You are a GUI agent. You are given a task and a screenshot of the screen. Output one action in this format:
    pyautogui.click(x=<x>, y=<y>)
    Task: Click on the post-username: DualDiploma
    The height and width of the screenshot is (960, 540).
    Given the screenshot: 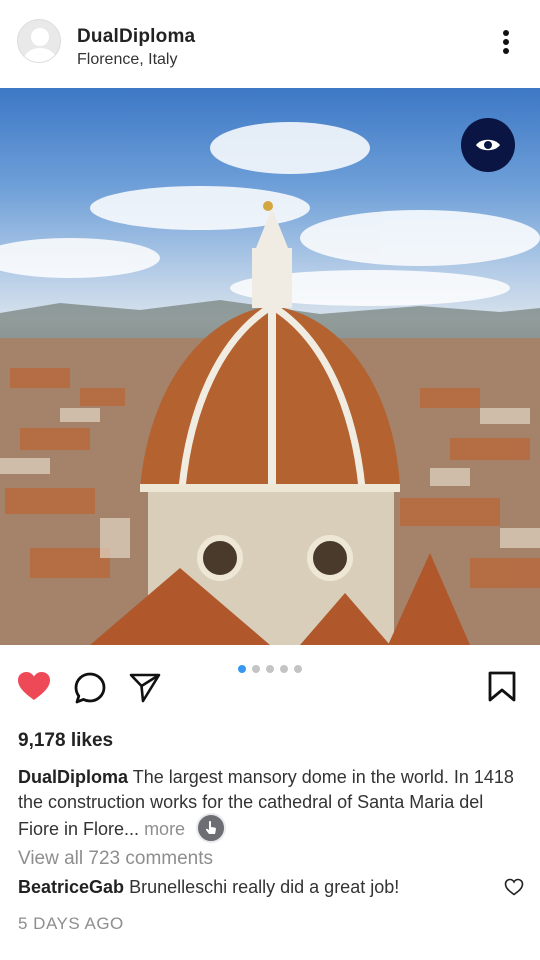 What is the action you would take?
    pyautogui.click(x=136, y=37)
    